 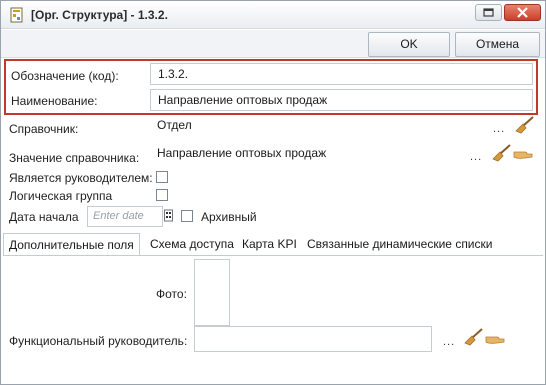 What do you see at coordinates (187, 216) in the screenshot?
I see `archived-checkbox` at bounding box center [187, 216].